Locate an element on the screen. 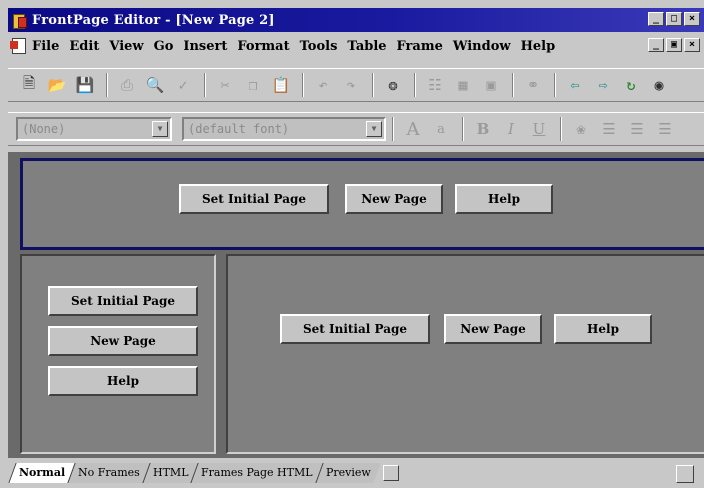 Image resolution: width=704 pixels, height=488 pixels. open-folder-icon: 📂 is located at coordinates (57, 85).